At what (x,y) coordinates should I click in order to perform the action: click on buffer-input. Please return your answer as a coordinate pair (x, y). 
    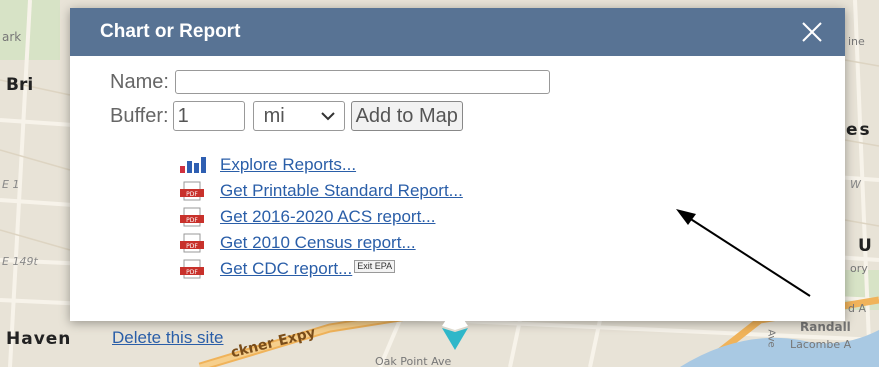
    Looking at the image, I should click on (208, 116).